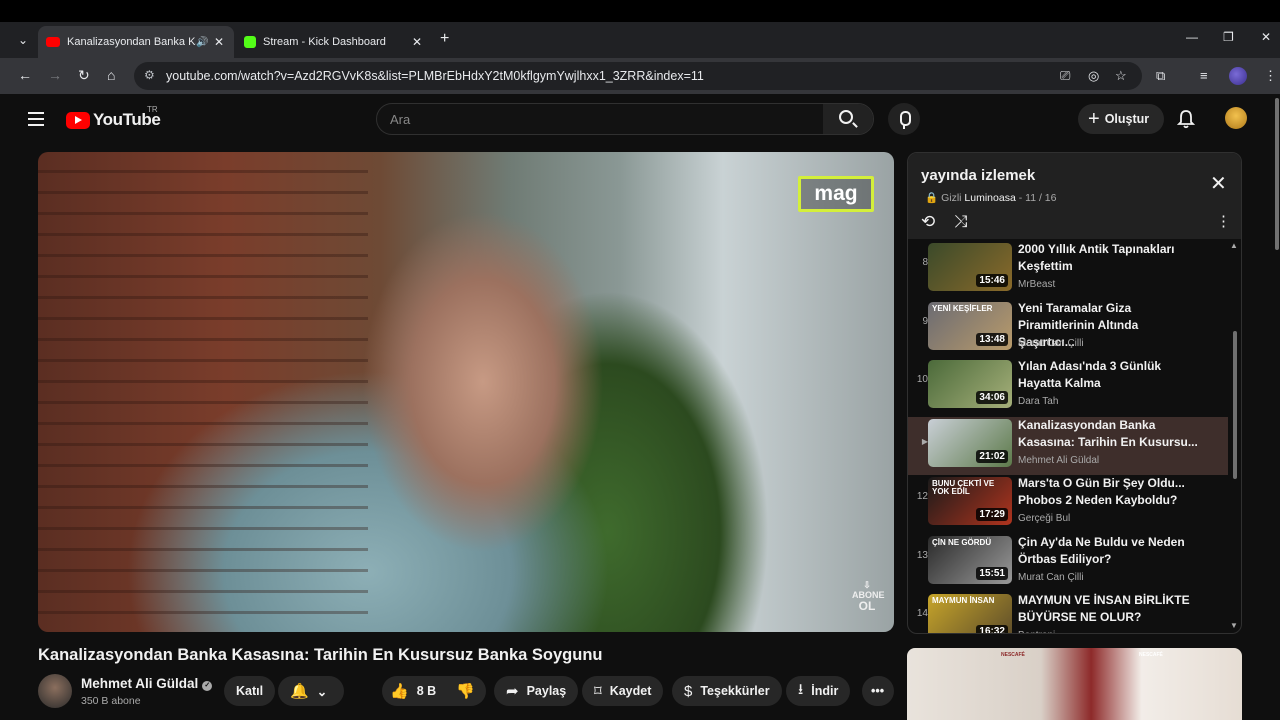  What do you see at coordinates (1192, 37) in the screenshot?
I see `minimize-icon: —` at bounding box center [1192, 37].